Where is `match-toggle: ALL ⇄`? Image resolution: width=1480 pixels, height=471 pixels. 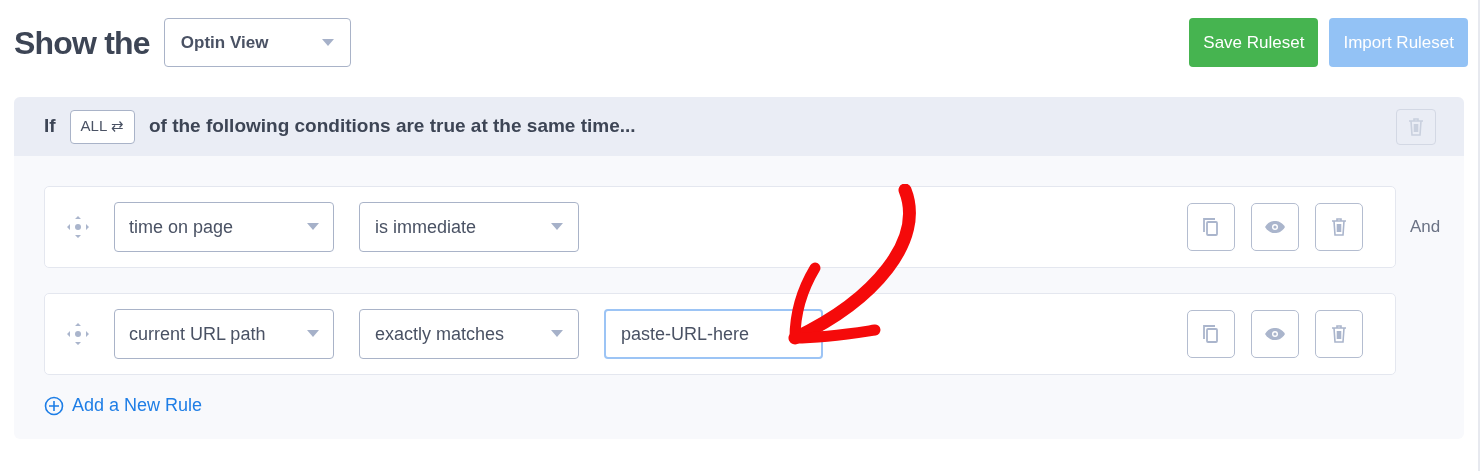 match-toggle: ALL ⇄ is located at coordinates (102, 126).